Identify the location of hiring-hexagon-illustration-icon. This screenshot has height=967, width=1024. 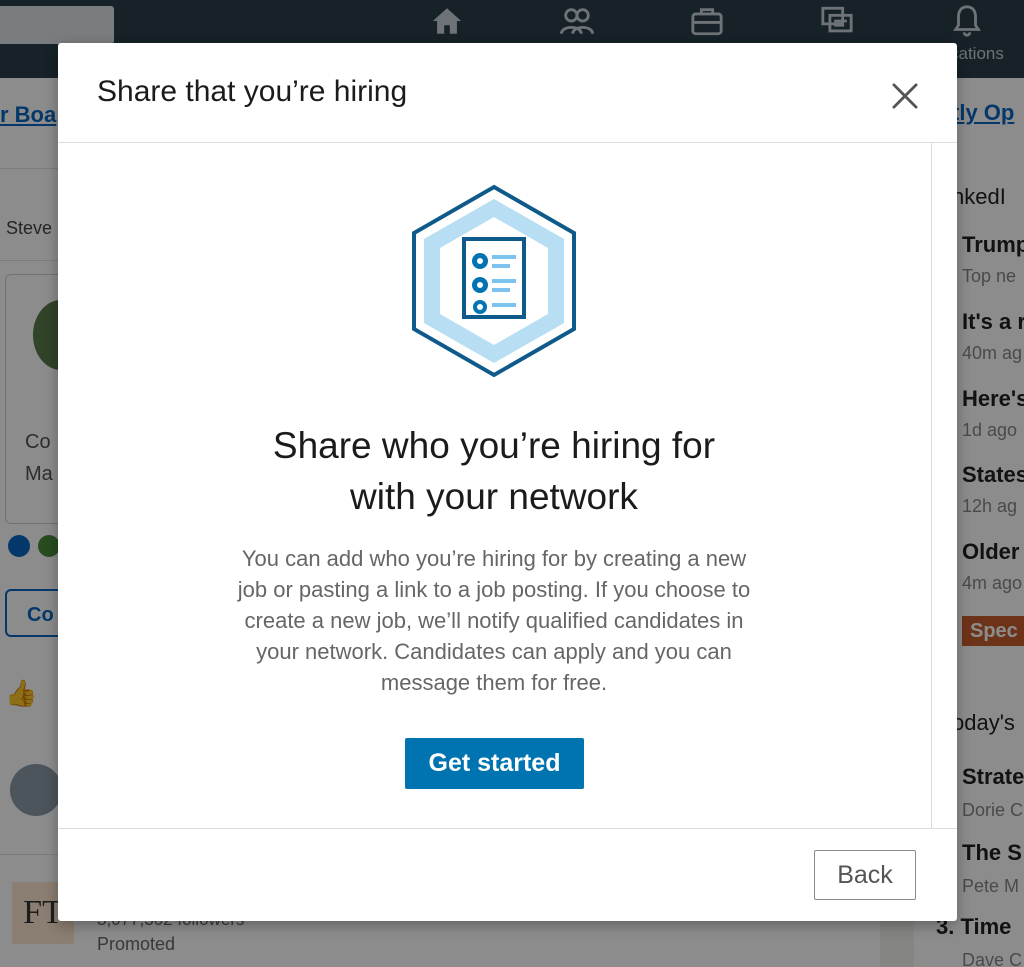
(494, 281).